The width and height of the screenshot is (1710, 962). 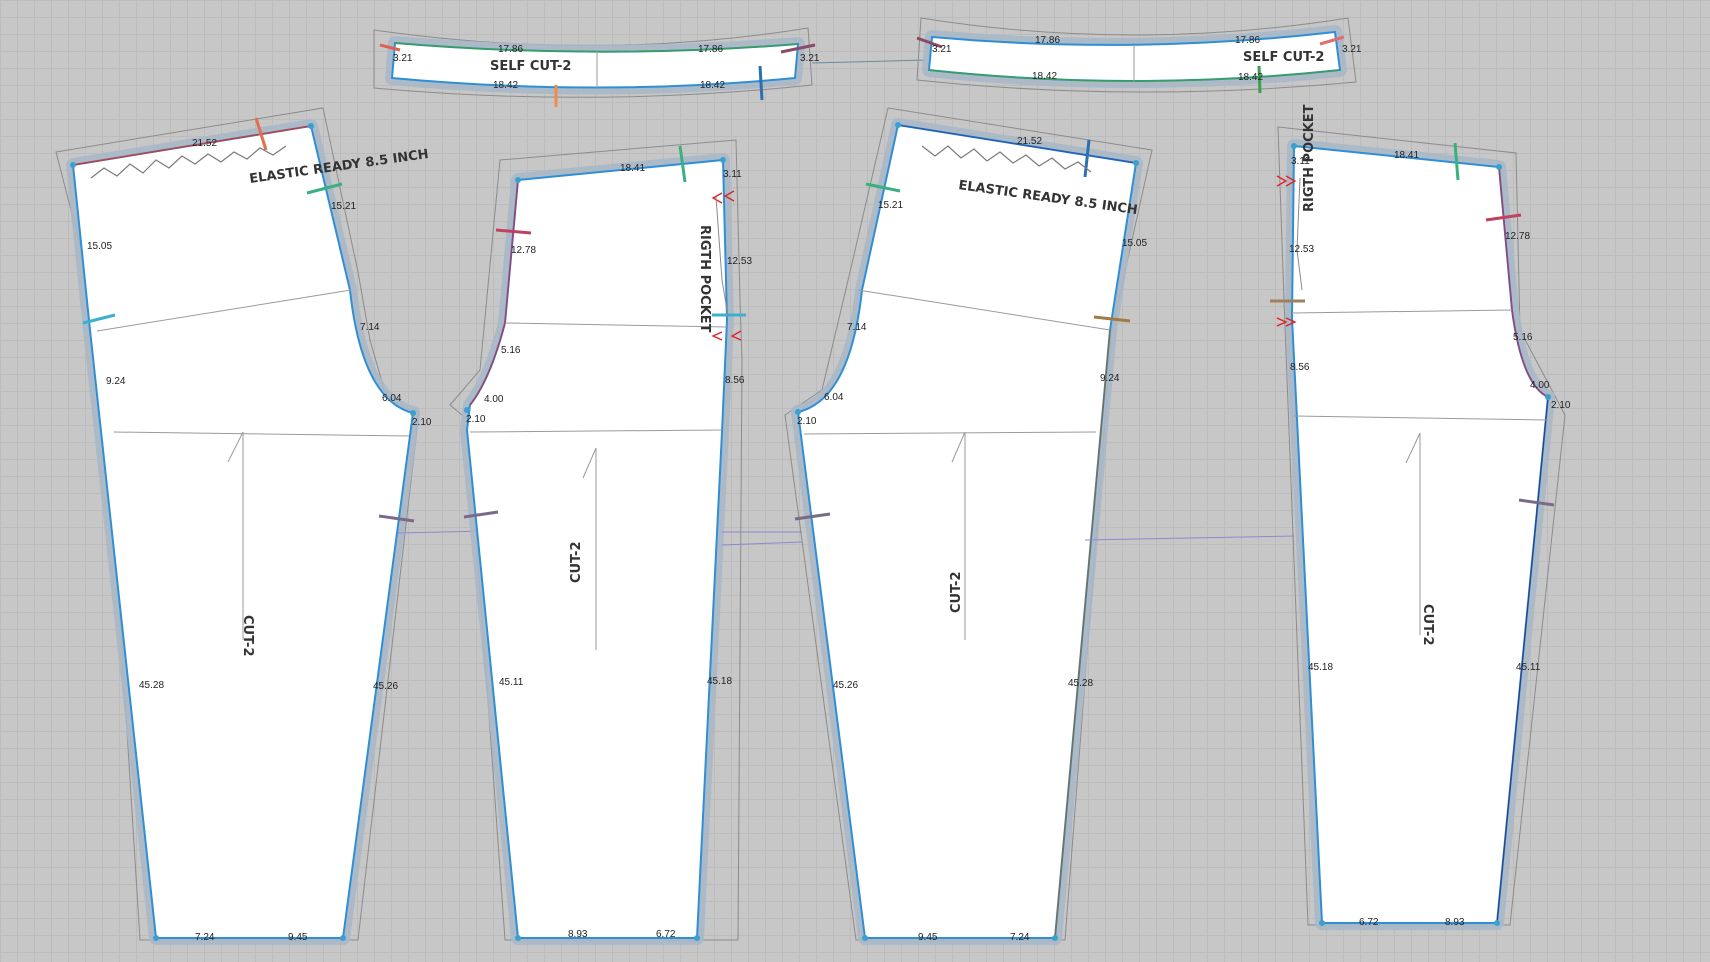 I want to click on pocket-label: RIGTH POCKET, so click(x=704, y=279).